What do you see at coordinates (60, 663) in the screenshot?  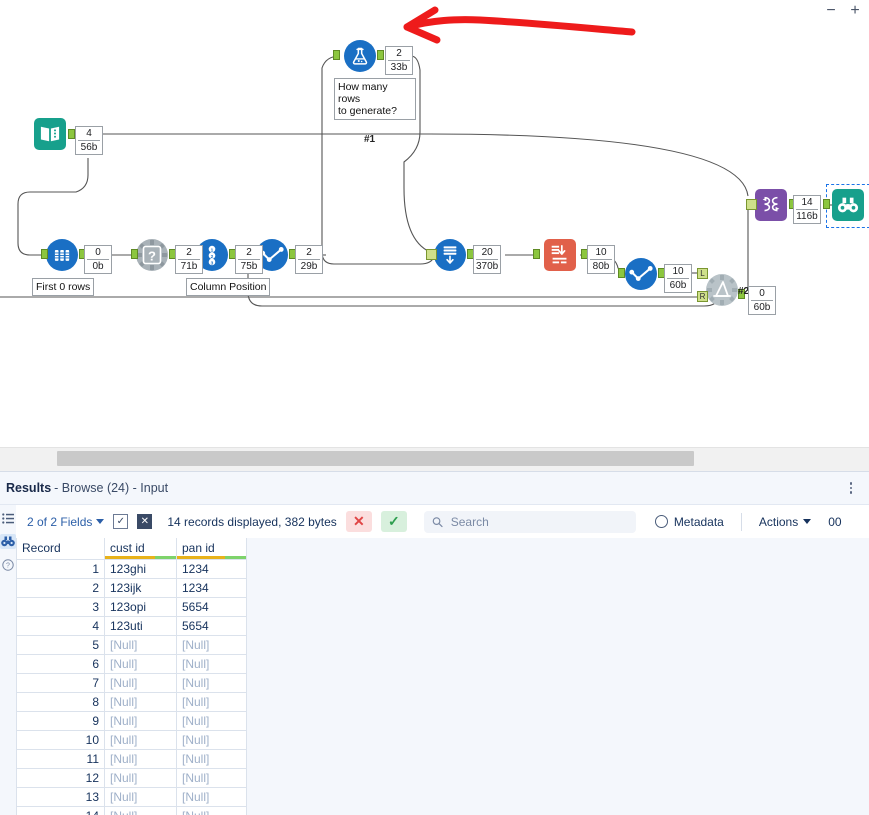 I see `cell-record: 6` at bounding box center [60, 663].